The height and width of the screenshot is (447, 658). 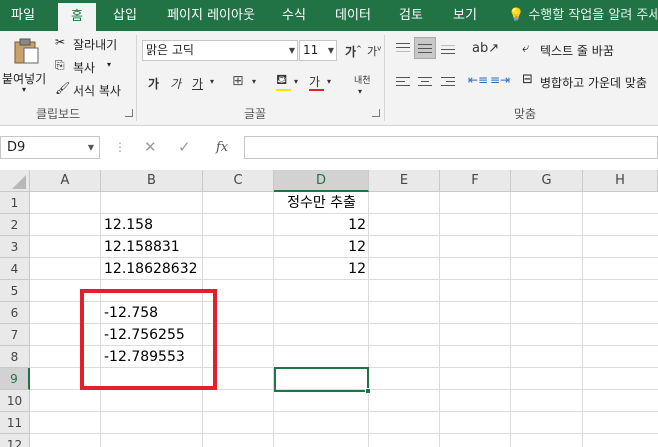 I want to click on paintbrush-icon: 🖌, so click(x=63, y=88).